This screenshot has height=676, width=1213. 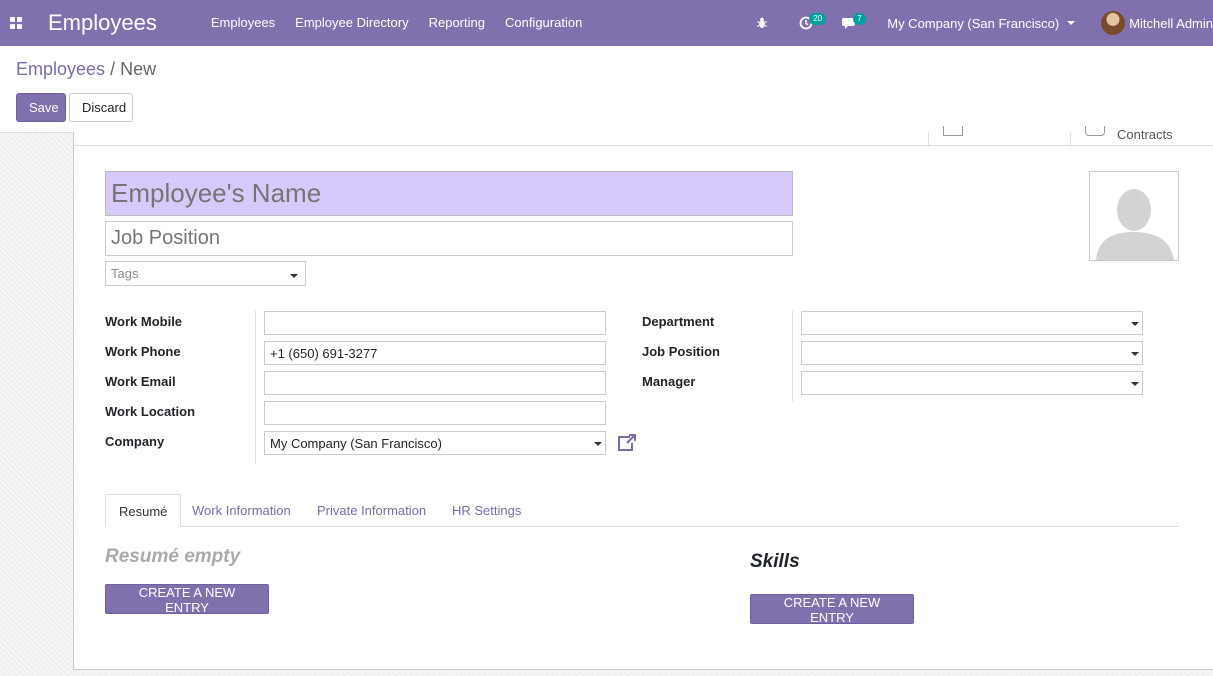 What do you see at coordinates (972, 383) in the screenshot?
I see `manager-select` at bounding box center [972, 383].